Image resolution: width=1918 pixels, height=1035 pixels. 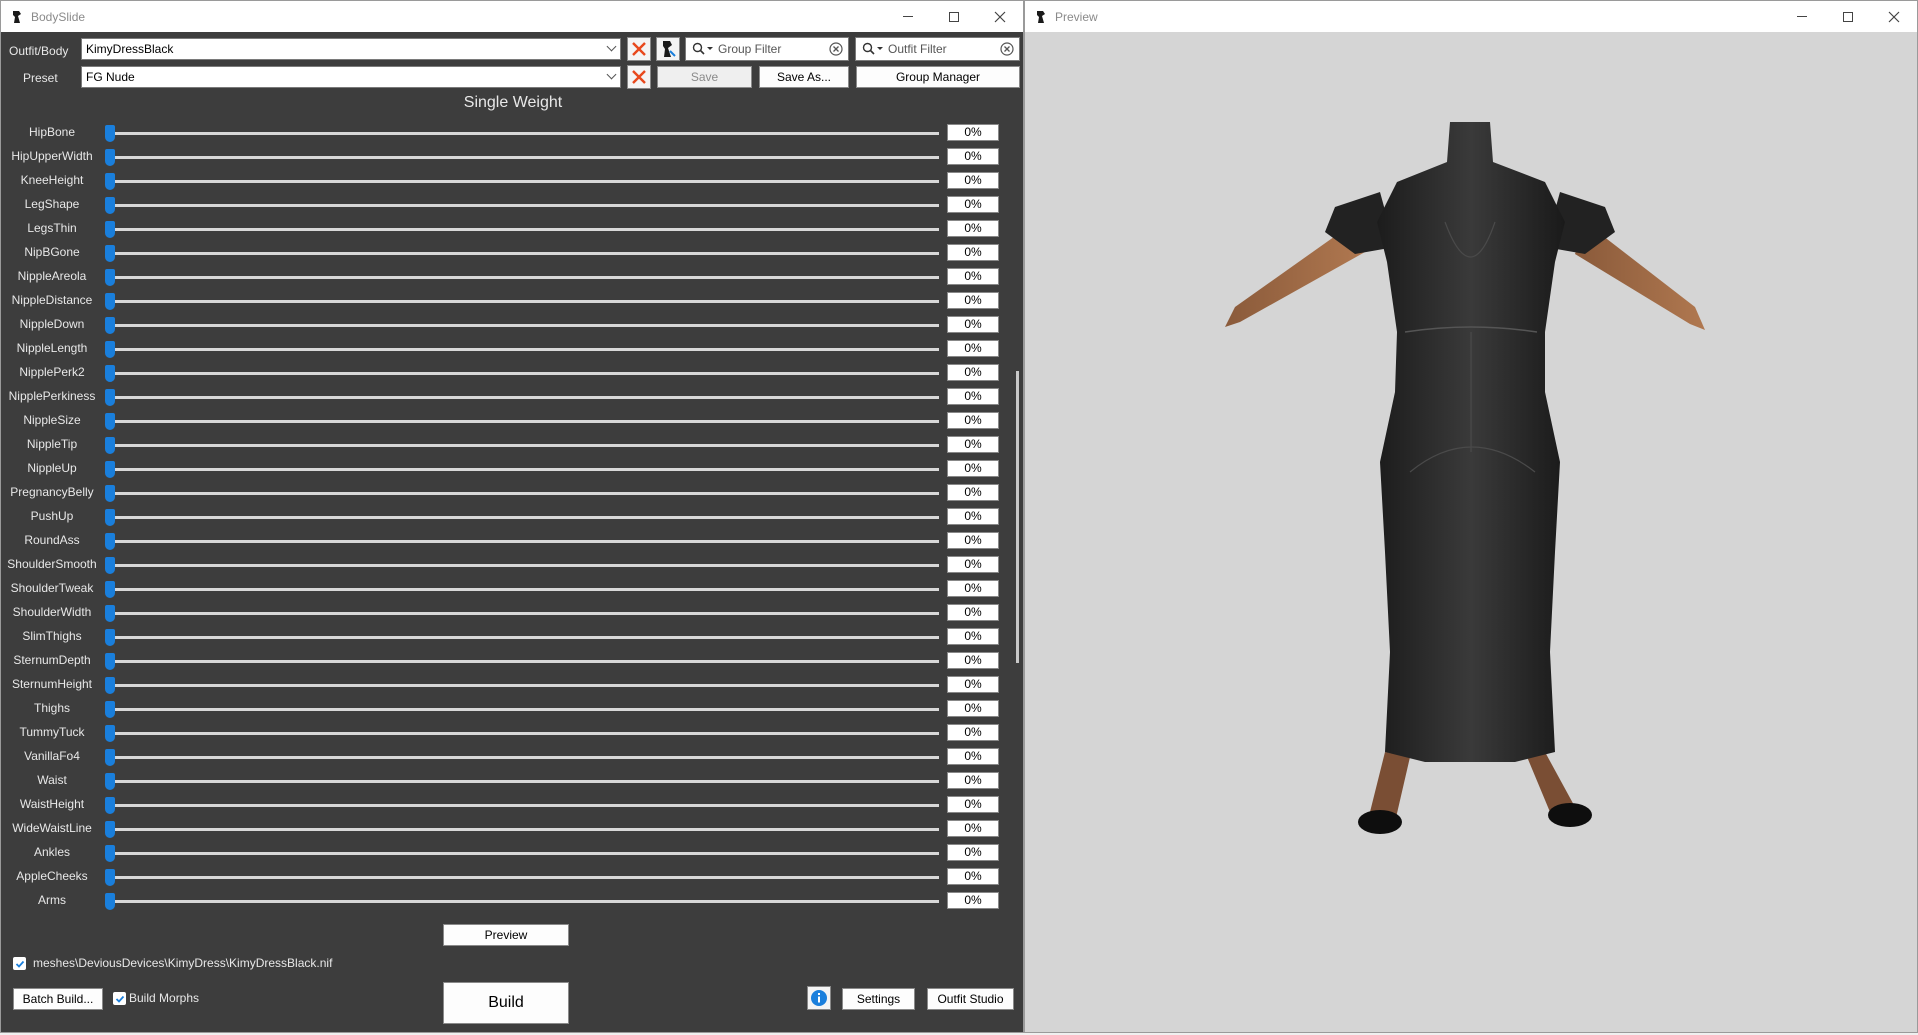 I want to click on scrollbar-thumb, so click(x=1017, y=517).